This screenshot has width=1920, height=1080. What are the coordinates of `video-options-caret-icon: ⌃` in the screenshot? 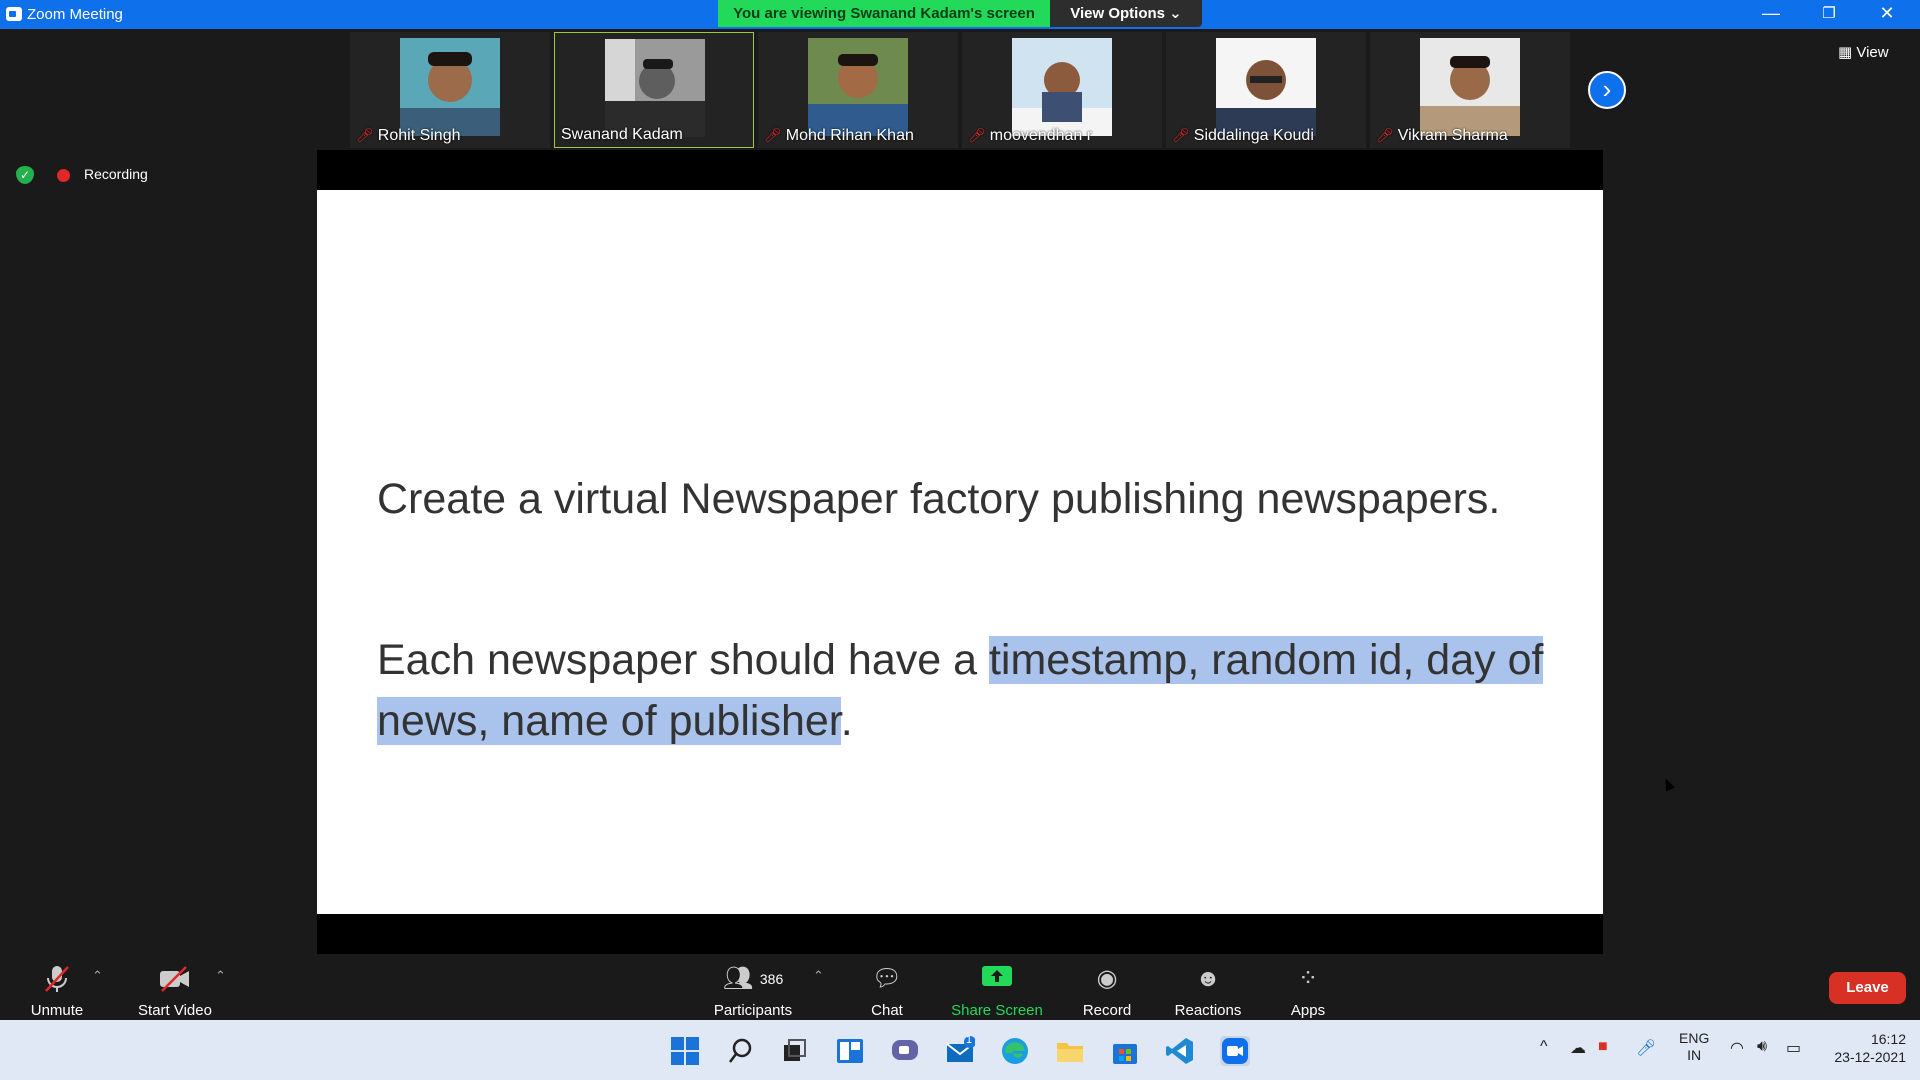 It's located at (220, 976).